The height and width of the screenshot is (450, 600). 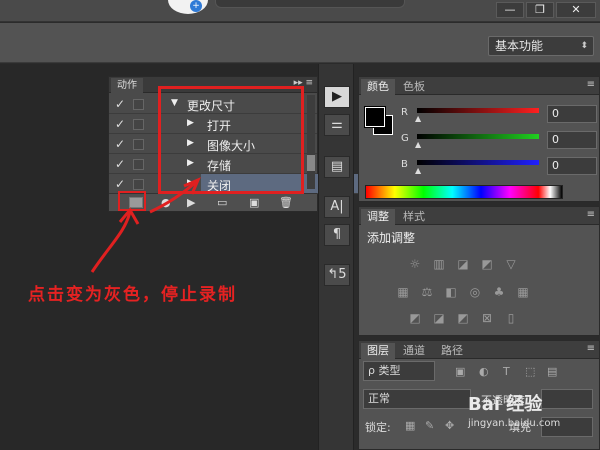 I want to click on actions-scrollbar, so click(x=311, y=142).